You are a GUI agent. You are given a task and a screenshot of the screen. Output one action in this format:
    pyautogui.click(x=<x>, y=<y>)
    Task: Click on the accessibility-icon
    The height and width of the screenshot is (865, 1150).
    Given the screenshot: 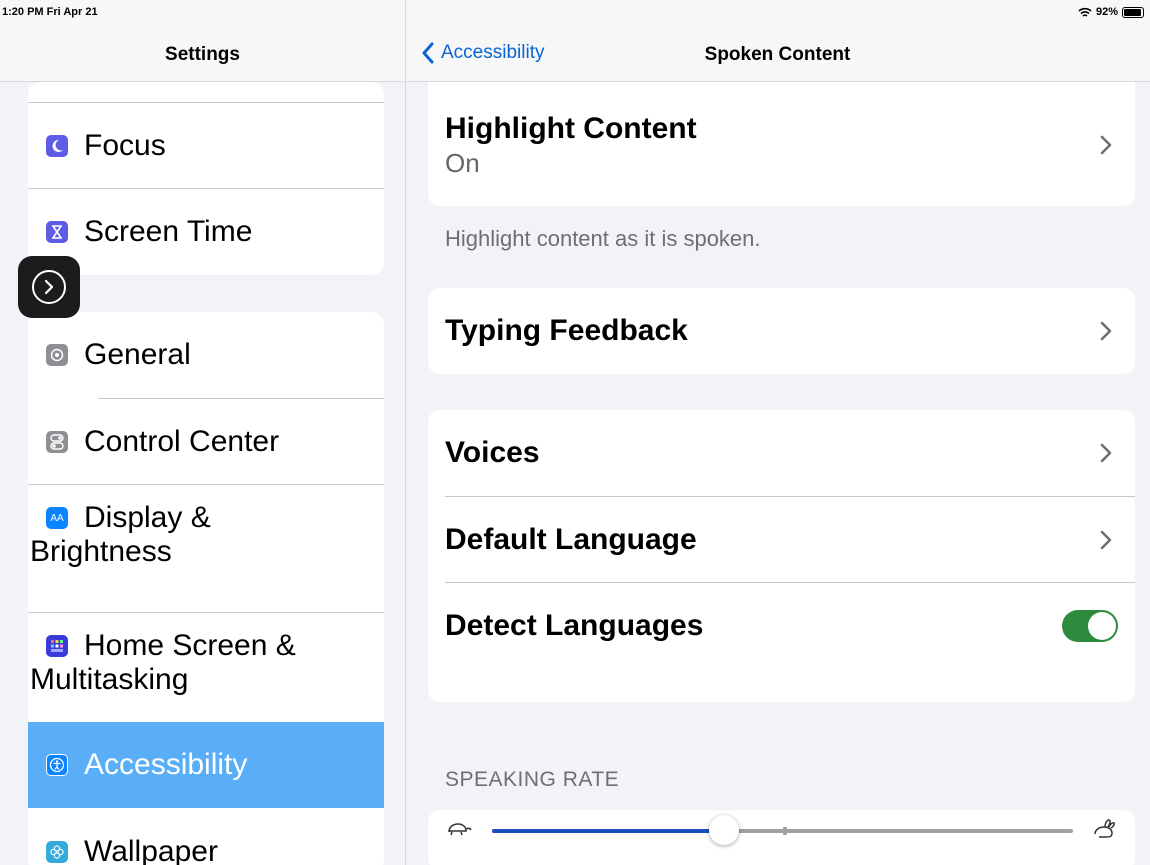 What is the action you would take?
    pyautogui.click(x=57, y=765)
    